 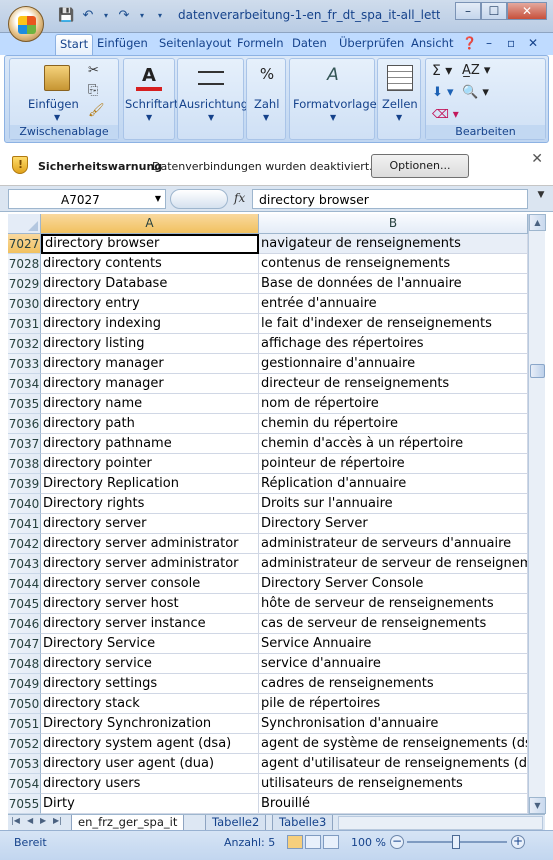 I want to click on cell-a: directory server host, so click(x=150, y=604).